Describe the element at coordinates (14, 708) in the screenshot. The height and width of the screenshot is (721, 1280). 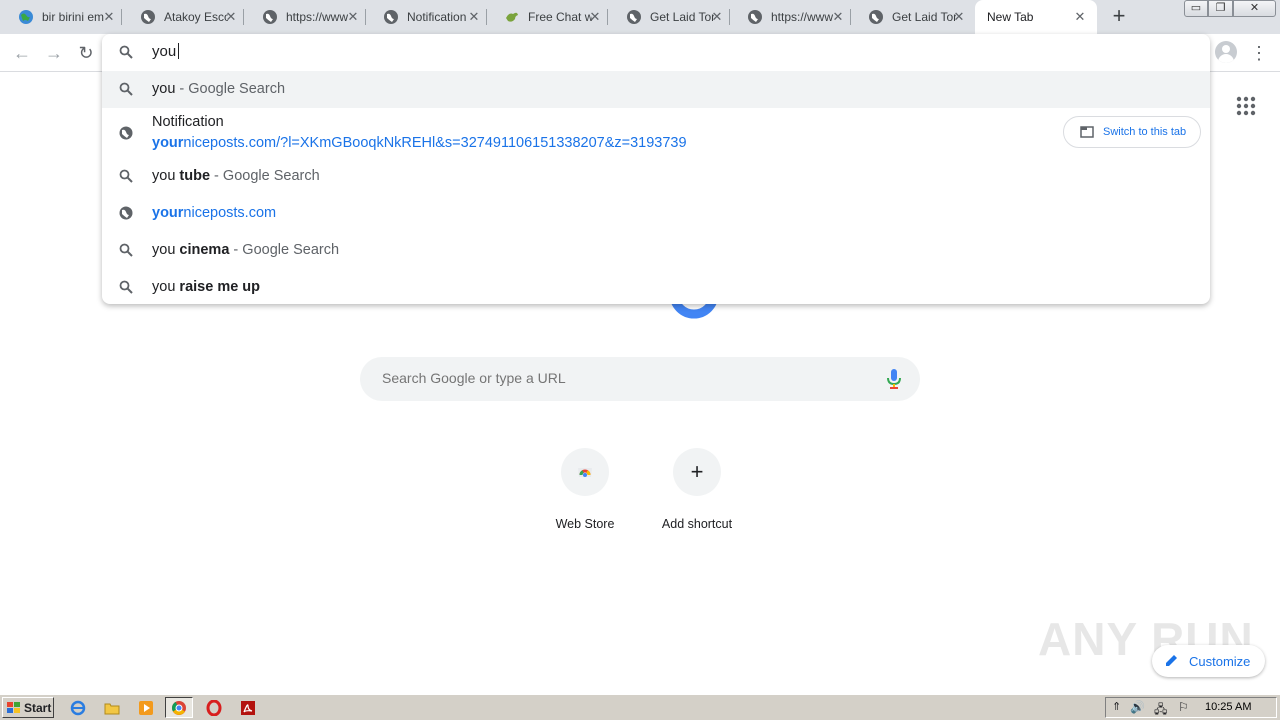
I see `windows-logo-icon` at that location.